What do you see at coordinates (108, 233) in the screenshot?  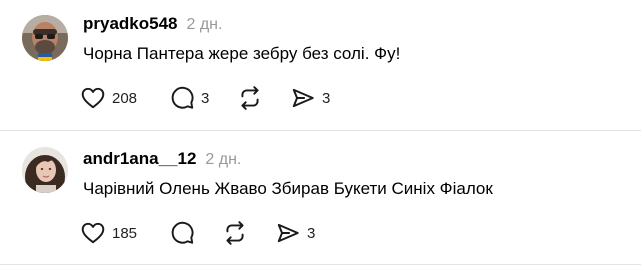 I see `like-button: 185` at bounding box center [108, 233].